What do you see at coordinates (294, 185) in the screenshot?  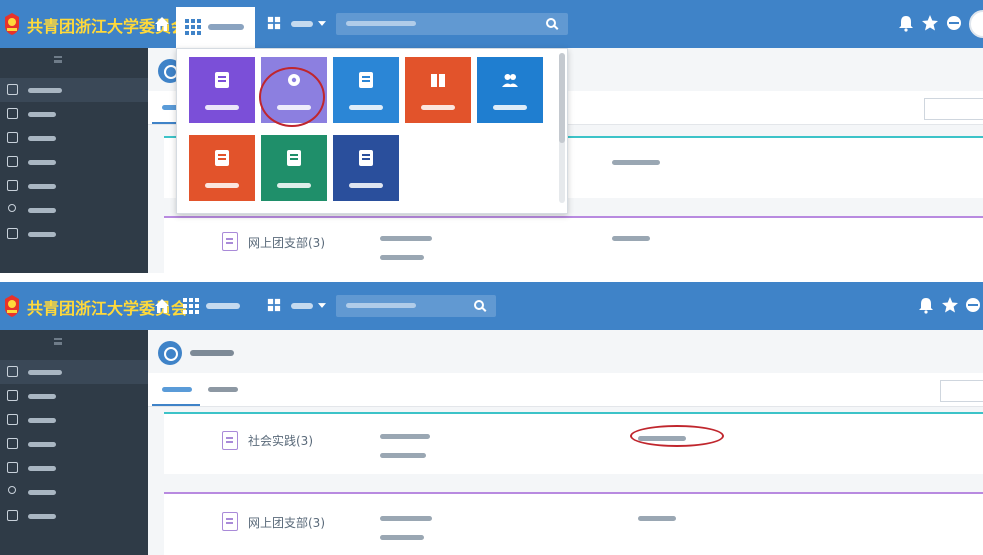 I see `app-tile-label` at bounding box center [294, 185].